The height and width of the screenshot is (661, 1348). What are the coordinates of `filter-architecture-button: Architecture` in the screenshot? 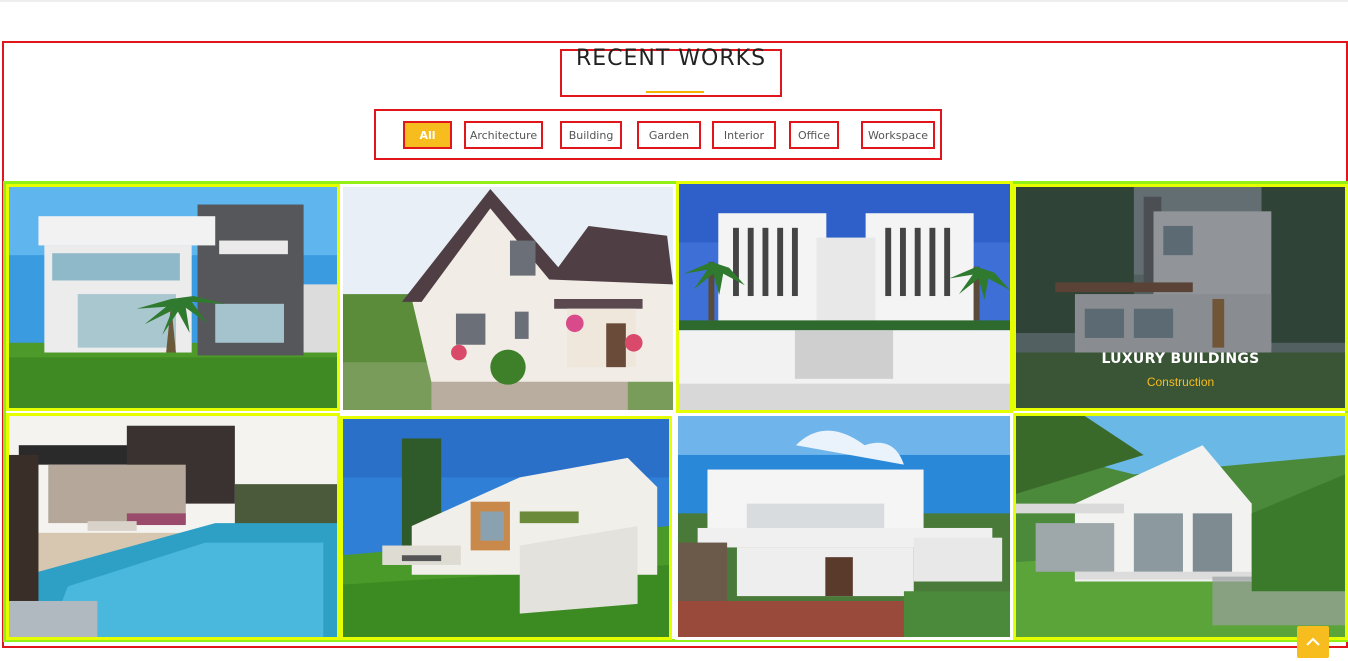 It's located at (503, 135).